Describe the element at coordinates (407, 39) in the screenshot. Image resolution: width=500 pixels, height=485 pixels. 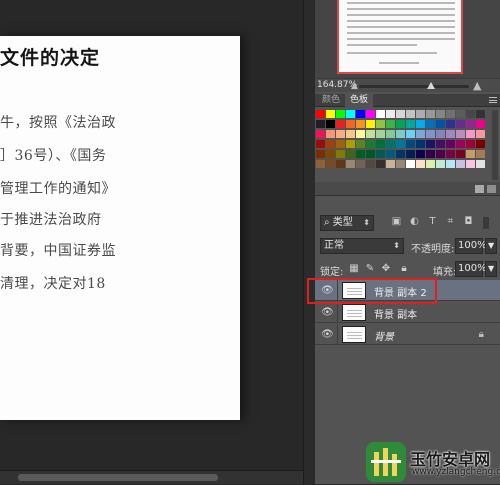
I see `navigator-preview` at that location.